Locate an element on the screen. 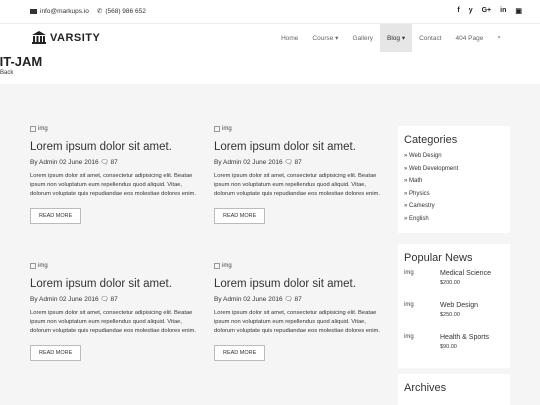 The image size is (540, 405). page-title: IIT-JAM is located at coordinates (21, 61).